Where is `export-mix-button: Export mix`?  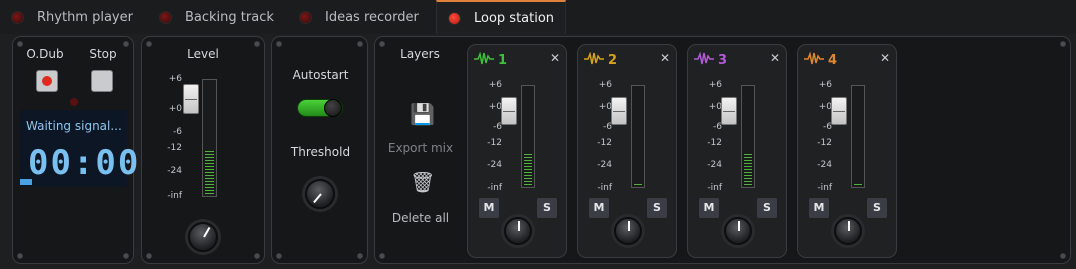
export-mix-button: Export mix is located at coordinates (420, 148).